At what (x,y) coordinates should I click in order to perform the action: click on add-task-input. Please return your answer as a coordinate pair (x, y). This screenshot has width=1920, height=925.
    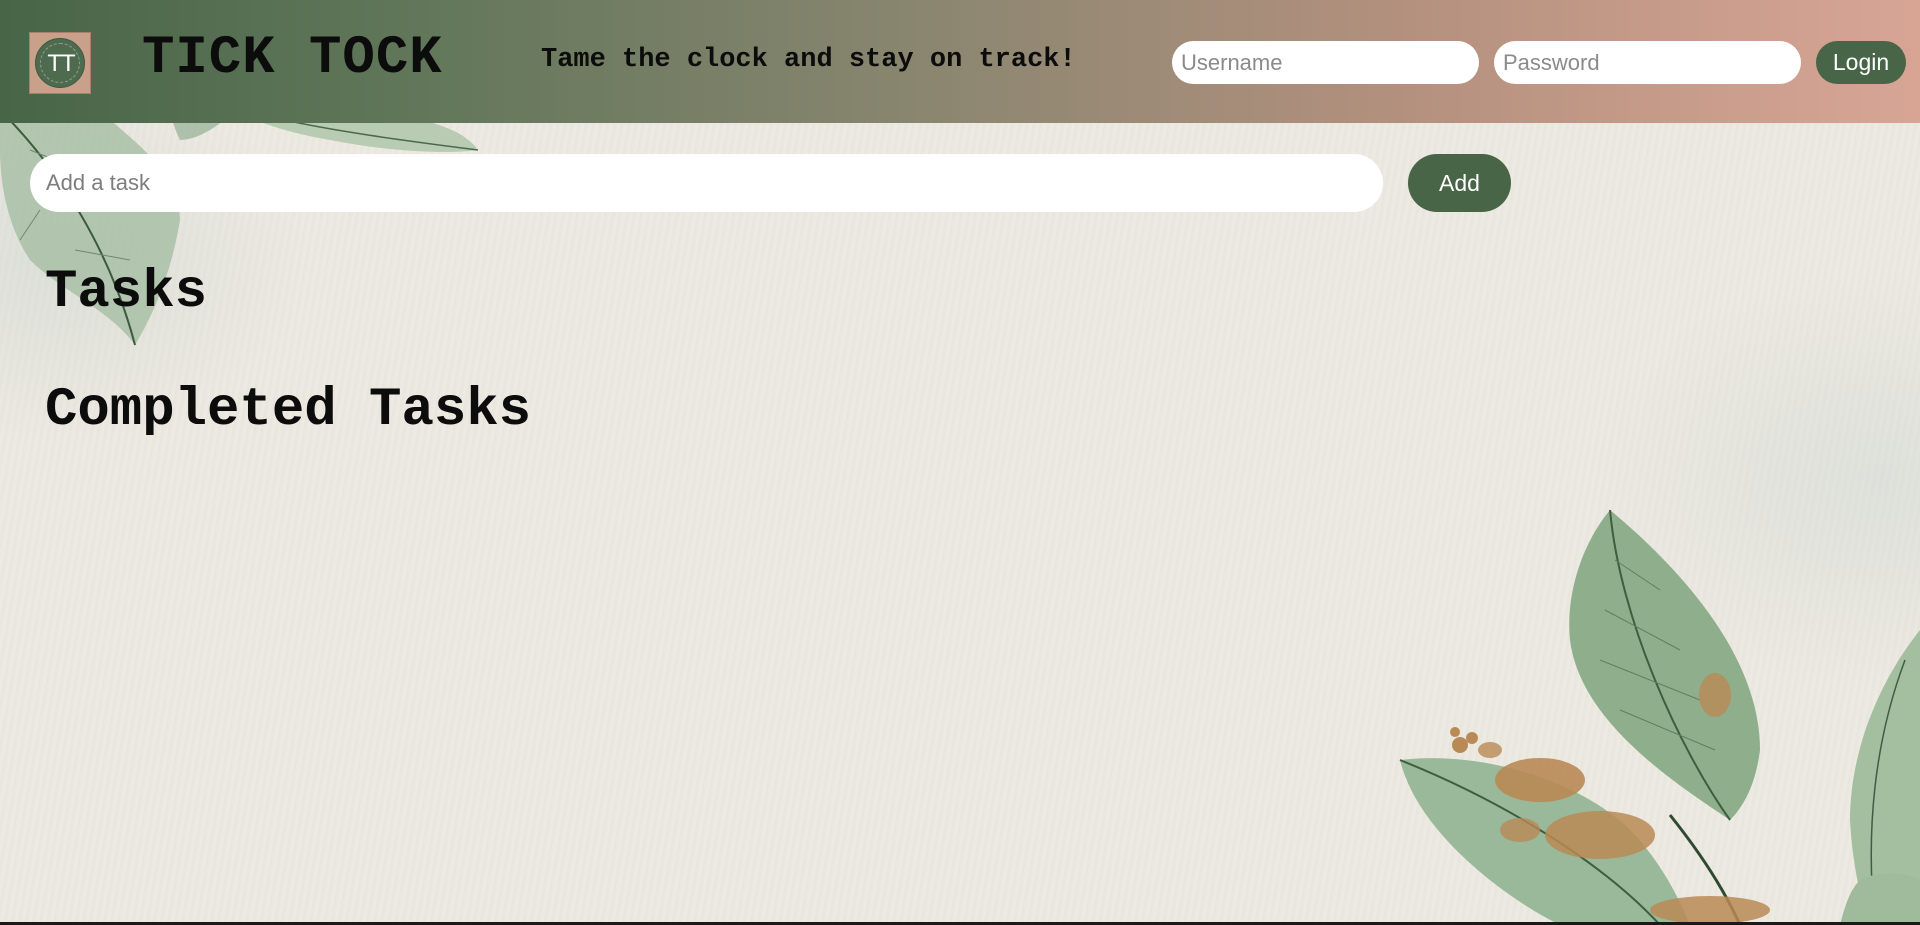
    Looking at the image, I should click on (706, 183).